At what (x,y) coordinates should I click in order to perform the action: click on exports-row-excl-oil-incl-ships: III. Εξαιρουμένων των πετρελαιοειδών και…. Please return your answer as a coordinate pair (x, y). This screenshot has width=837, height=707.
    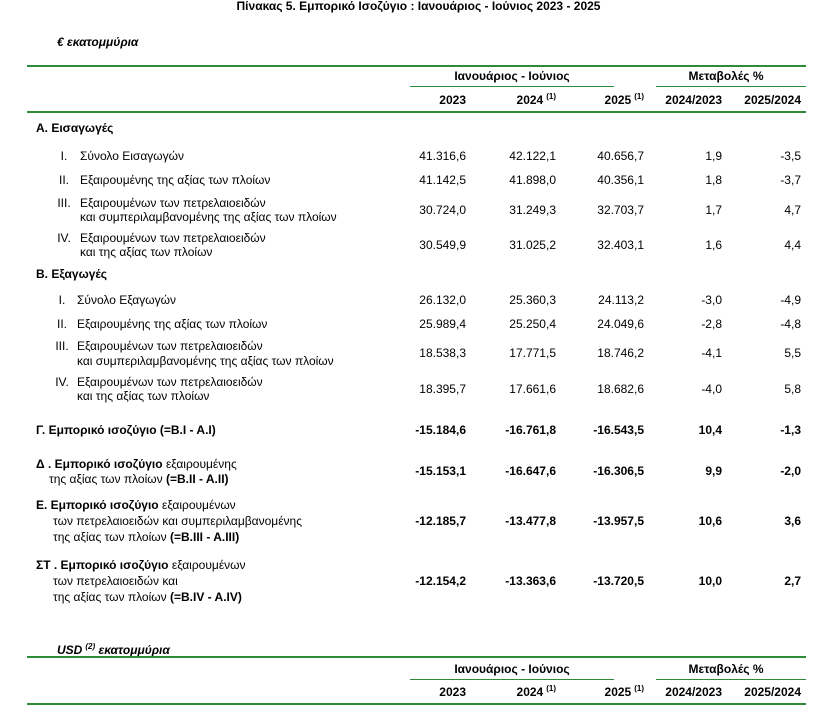
    Looking at the image, I should click on (418, 353).